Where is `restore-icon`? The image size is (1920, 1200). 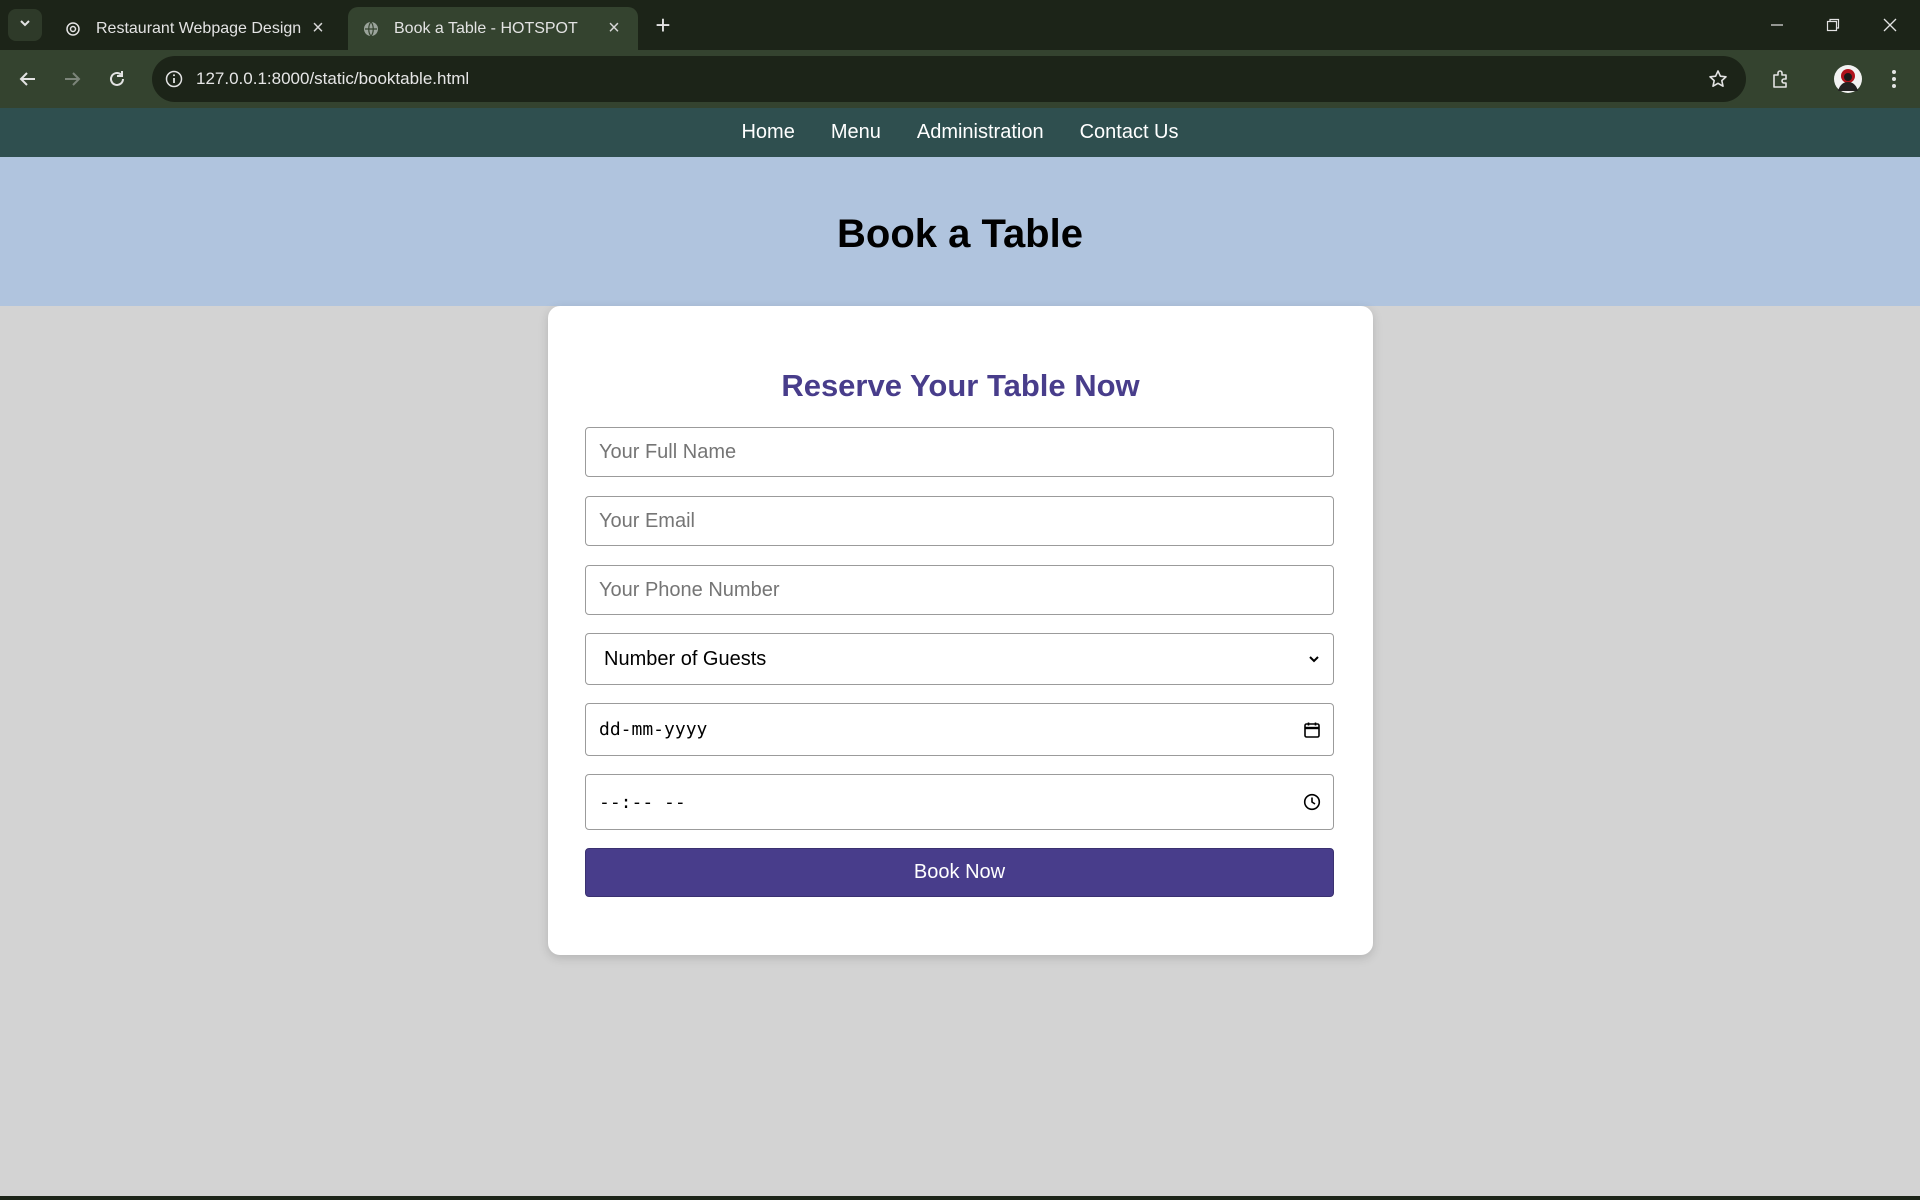
restore-icon is located at coordinates (1833, 25).